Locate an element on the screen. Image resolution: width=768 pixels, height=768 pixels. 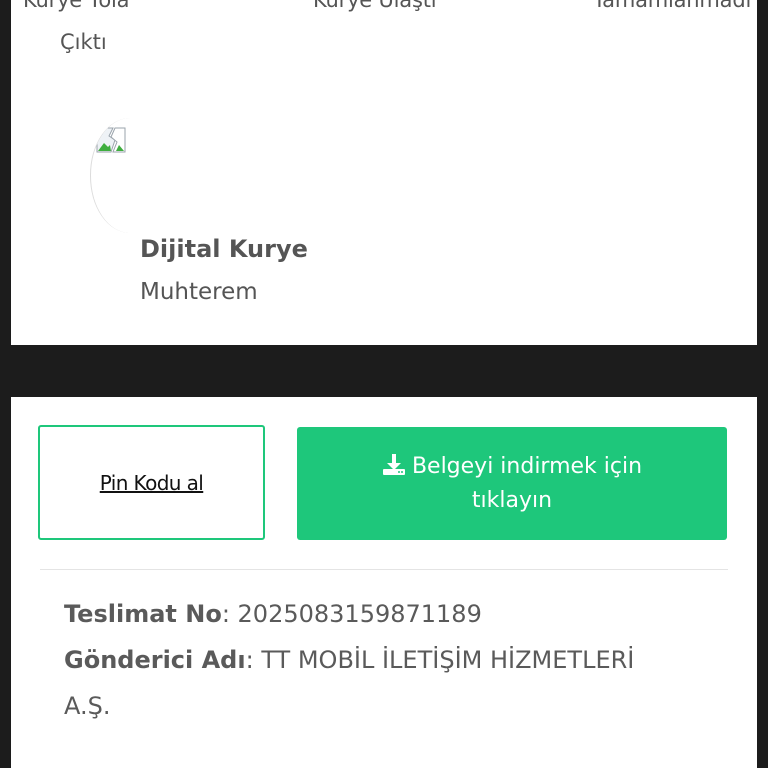
get-pin-code-button: Pin Kodu al is located at coordinates (151, 482).